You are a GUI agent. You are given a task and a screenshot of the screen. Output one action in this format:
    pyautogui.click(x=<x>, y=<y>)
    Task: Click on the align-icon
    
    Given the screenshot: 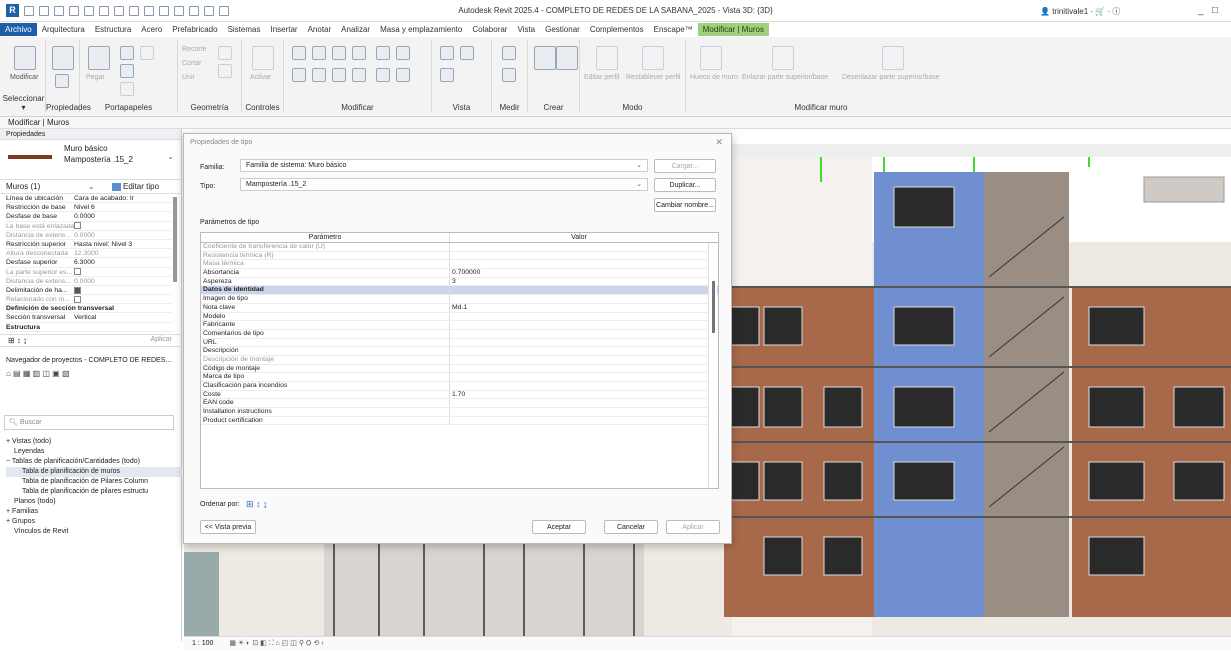 What is the action you would take?
    pyautogui.click(x=299, y=53)
    